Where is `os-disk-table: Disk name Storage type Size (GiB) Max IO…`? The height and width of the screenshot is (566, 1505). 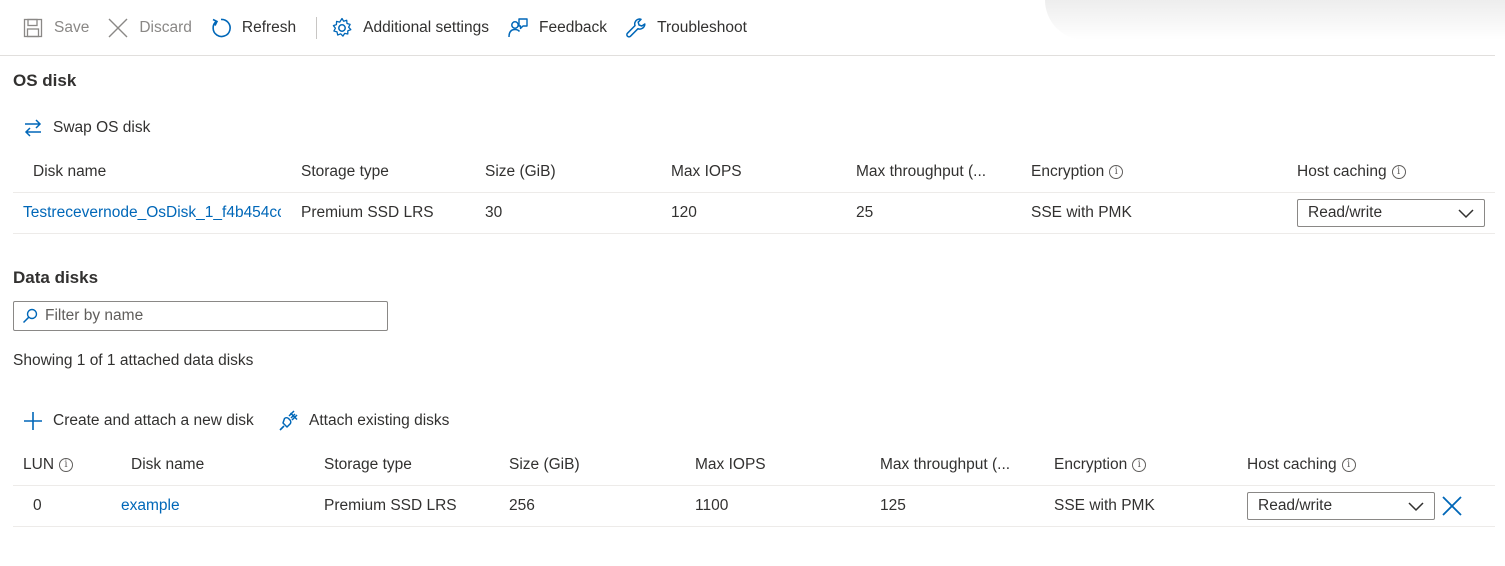
os-disk-table: Disk name Storage type Size (GiB) Max IO… is located at coordinates (754, 193).